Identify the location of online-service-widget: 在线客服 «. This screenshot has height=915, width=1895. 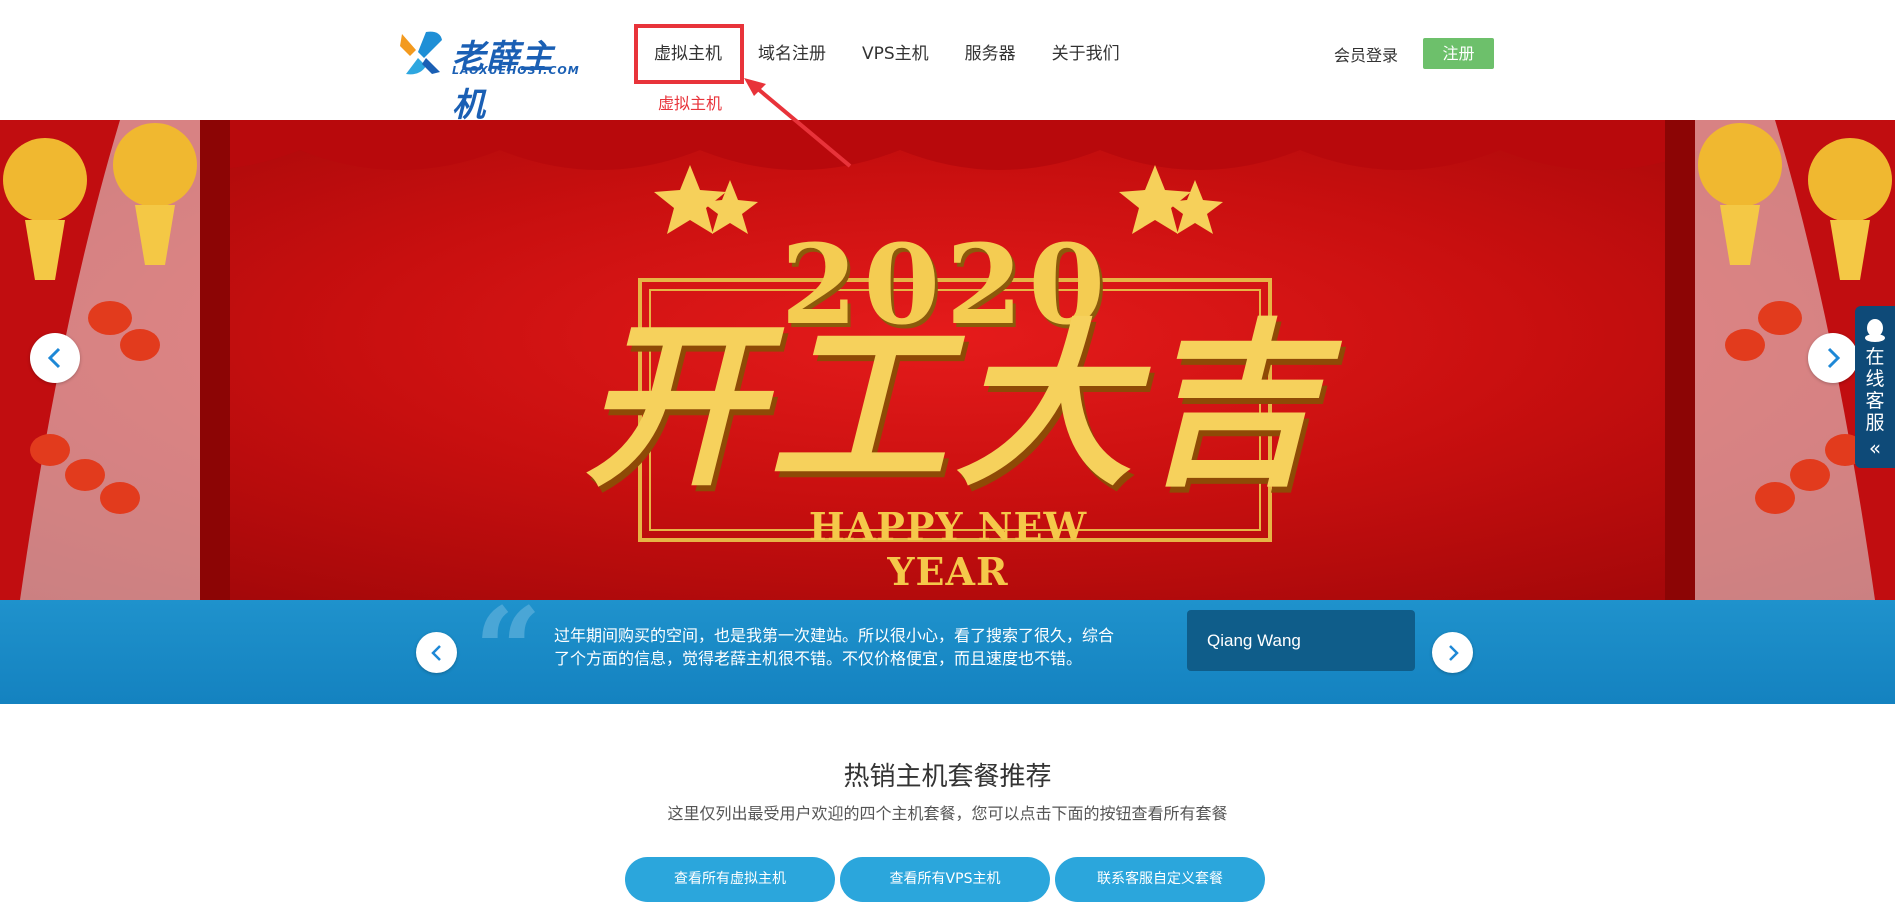
(1875, 387).